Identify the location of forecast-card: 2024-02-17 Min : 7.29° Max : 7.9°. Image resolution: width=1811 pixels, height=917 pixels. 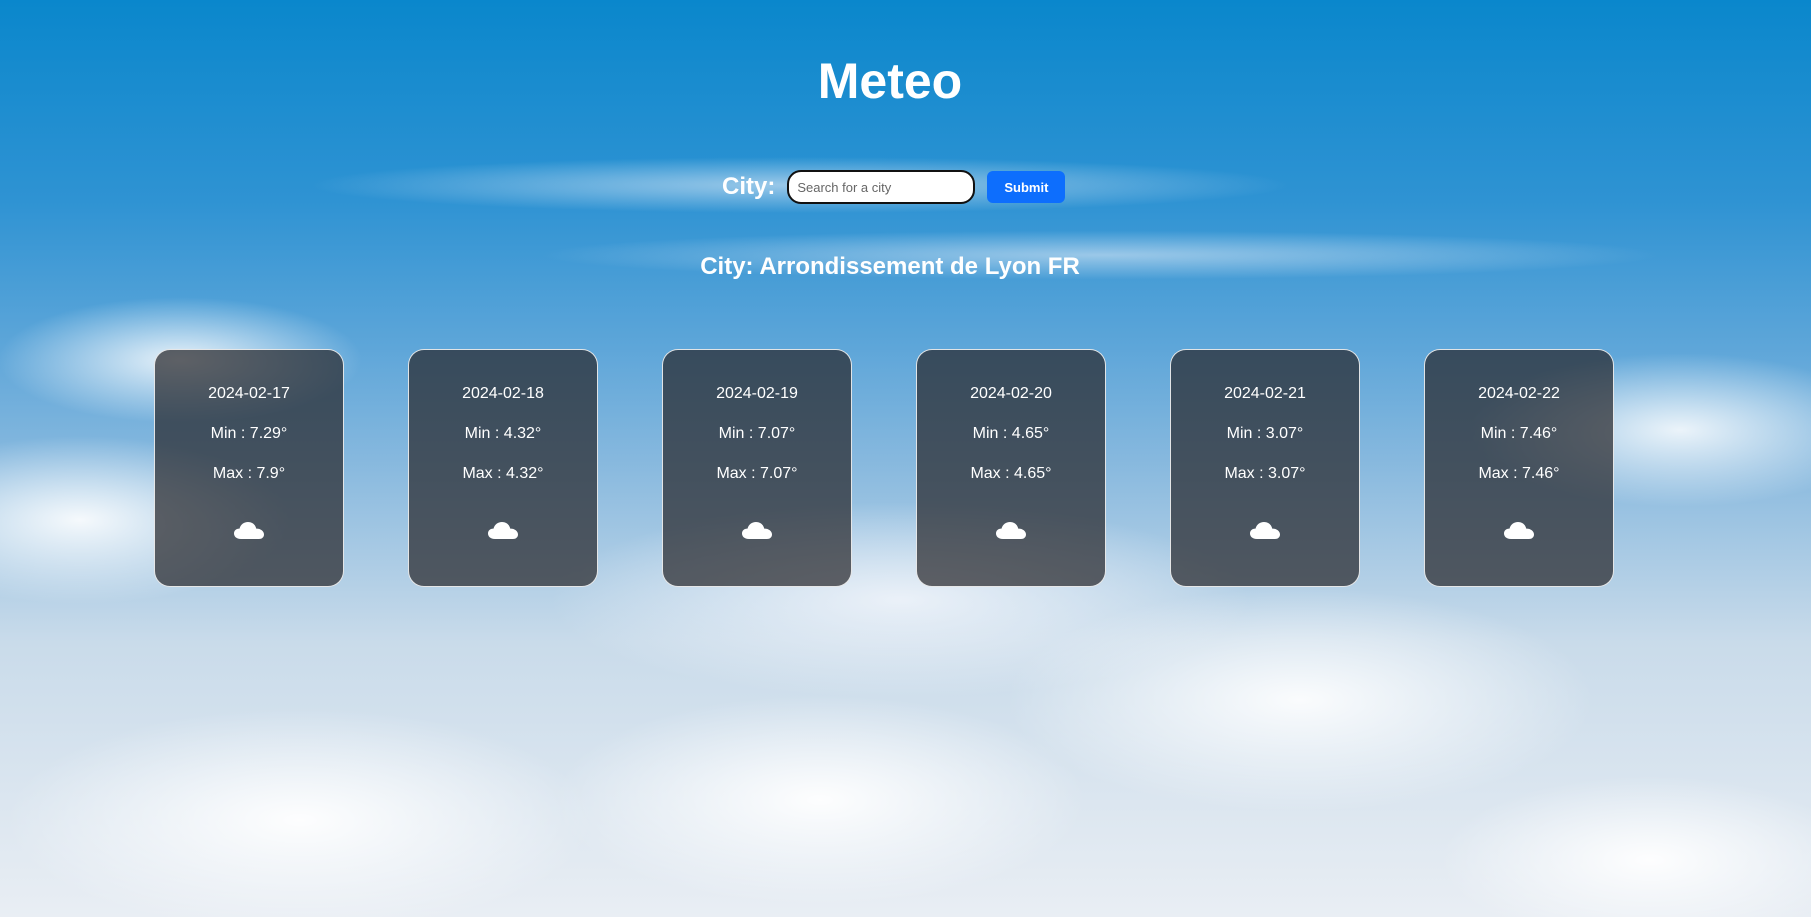
(249, 468).